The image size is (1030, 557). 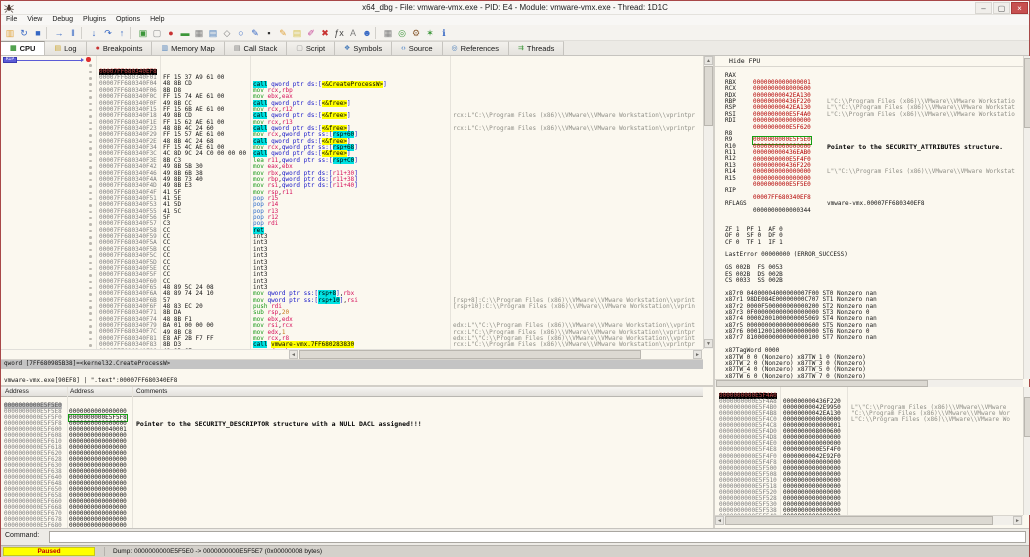 What do you see at coordinates (708, 60) in the screenshot?
I see `scroll-up-icon: ▲` at bounding box center [708, 60].